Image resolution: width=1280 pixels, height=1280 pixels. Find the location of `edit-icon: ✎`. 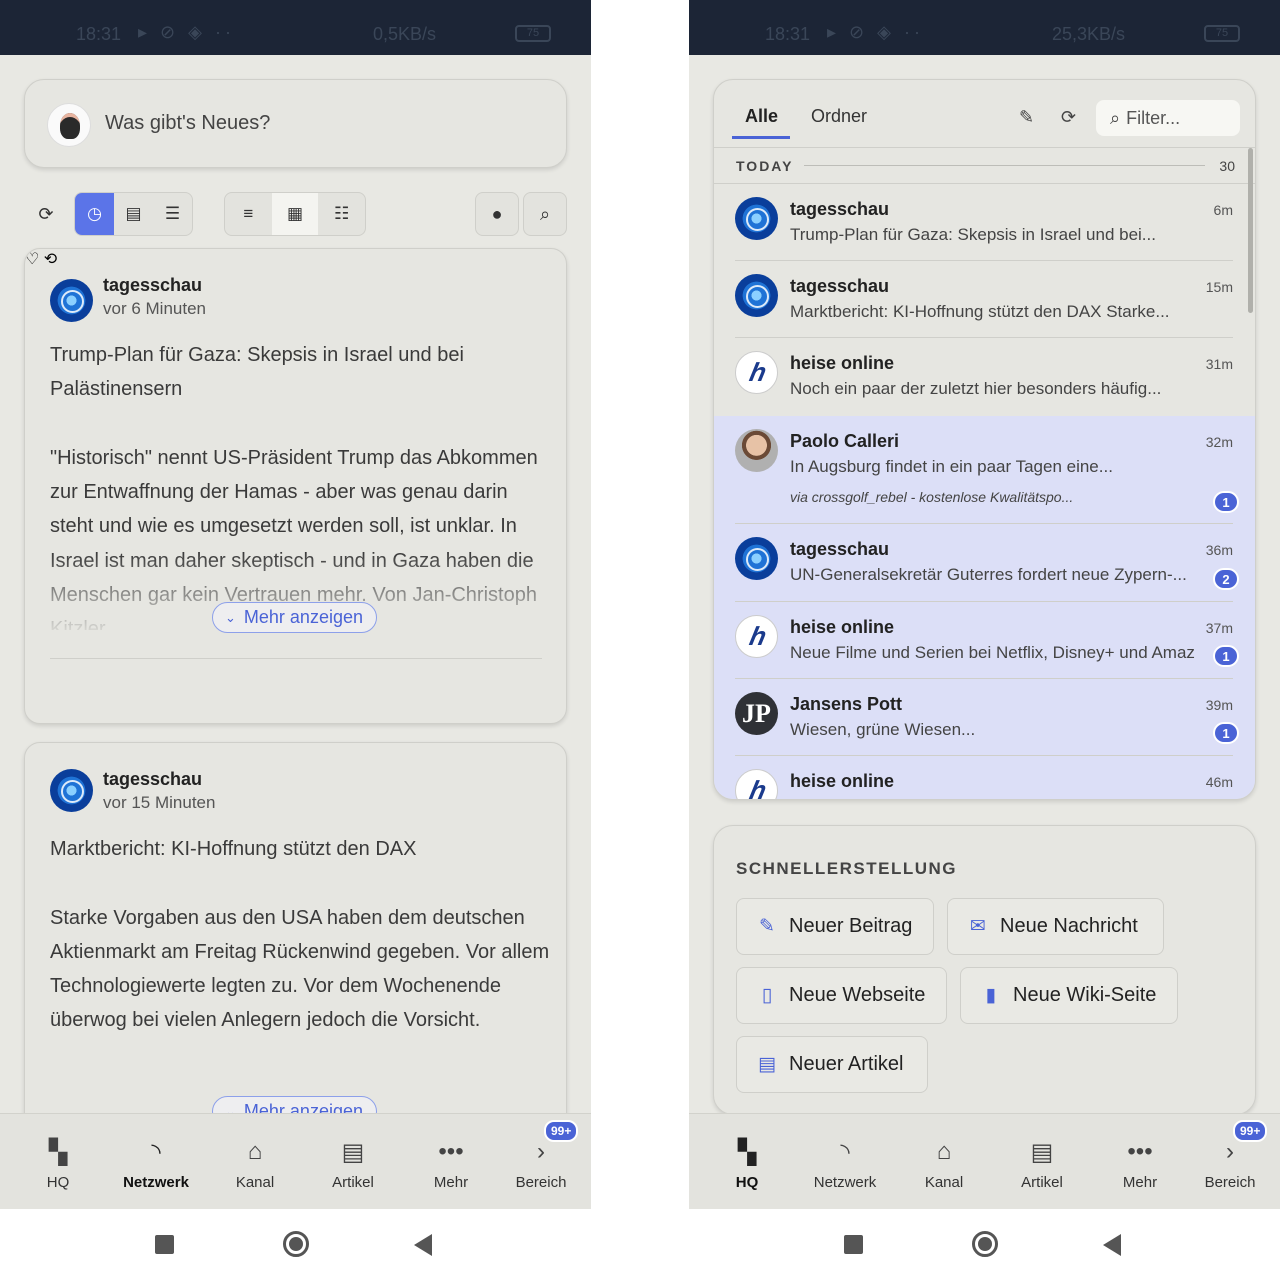

edit-icon: ✎ is located at coordinates (1026, 117).